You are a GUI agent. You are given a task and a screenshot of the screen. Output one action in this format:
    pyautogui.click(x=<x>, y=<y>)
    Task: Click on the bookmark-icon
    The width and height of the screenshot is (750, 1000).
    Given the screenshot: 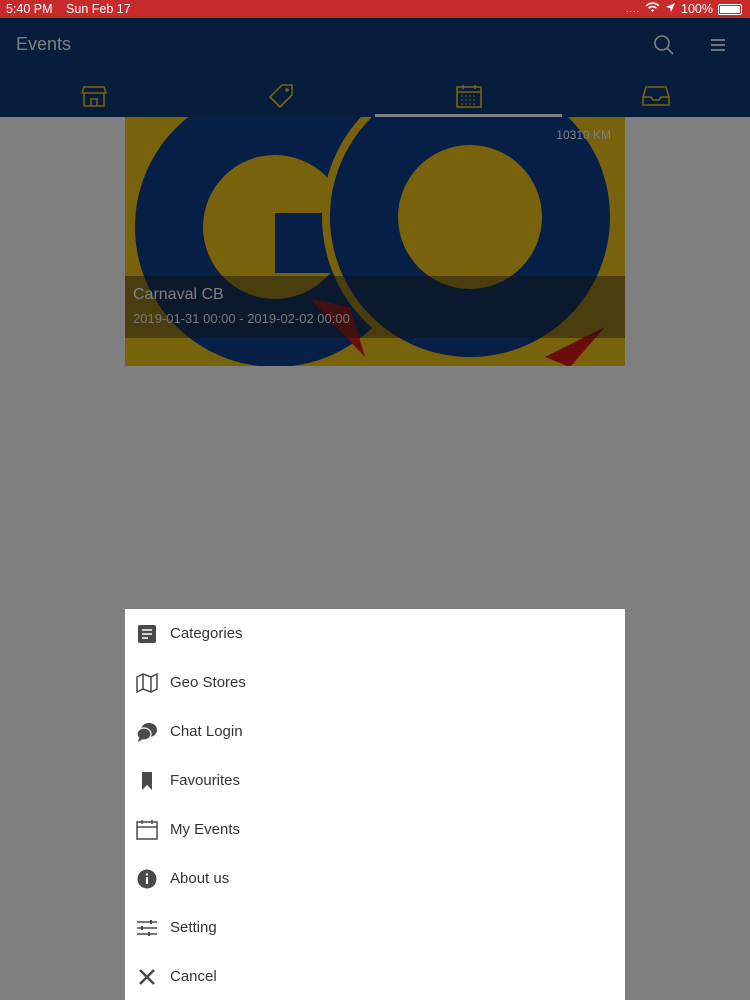 What is the action you would take?
    pyautogui.click(x=147, y=781)
    